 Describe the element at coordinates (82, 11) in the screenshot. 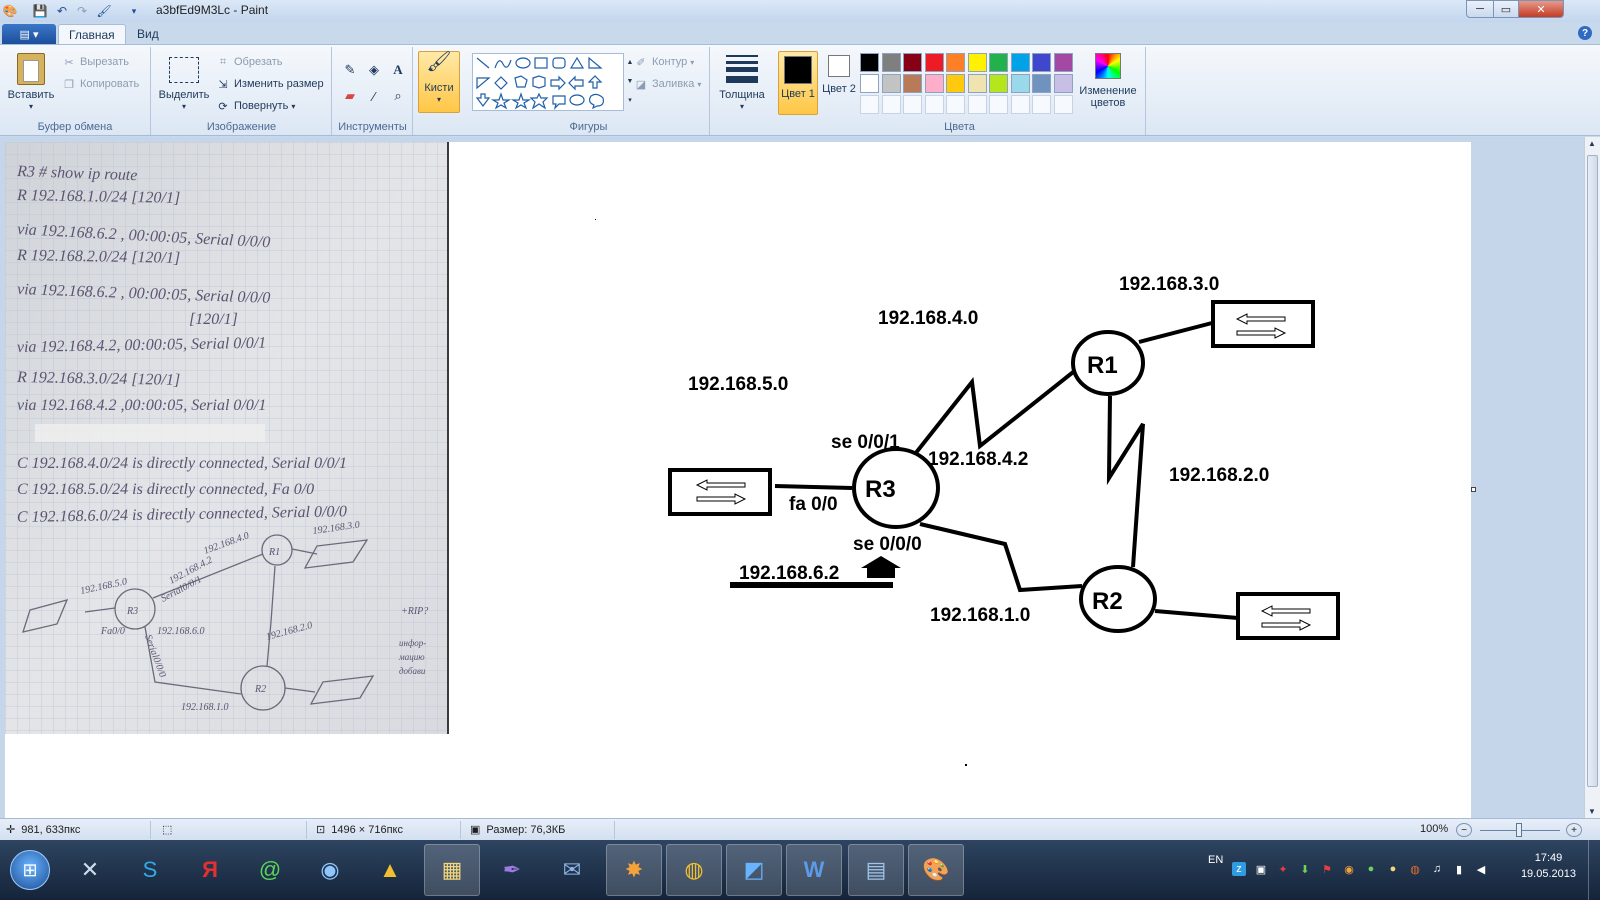

I see `redo-icon: ↷` at that location.